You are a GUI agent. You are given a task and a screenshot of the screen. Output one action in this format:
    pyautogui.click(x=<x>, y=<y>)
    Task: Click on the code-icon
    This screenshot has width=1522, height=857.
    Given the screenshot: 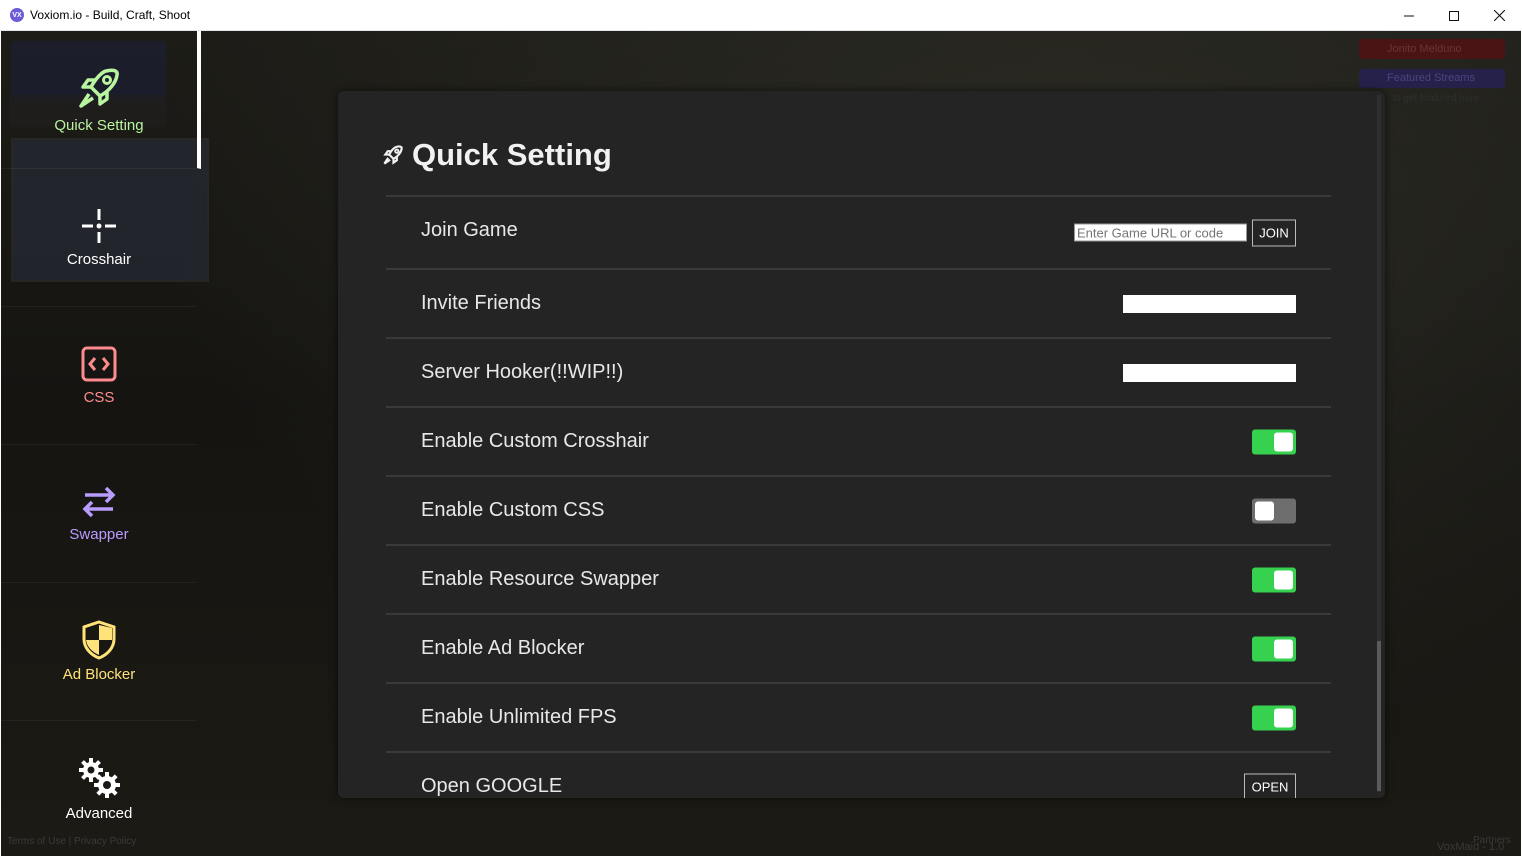 What is the action you would take?
    pyautogui.click(x=99, y=364)
    